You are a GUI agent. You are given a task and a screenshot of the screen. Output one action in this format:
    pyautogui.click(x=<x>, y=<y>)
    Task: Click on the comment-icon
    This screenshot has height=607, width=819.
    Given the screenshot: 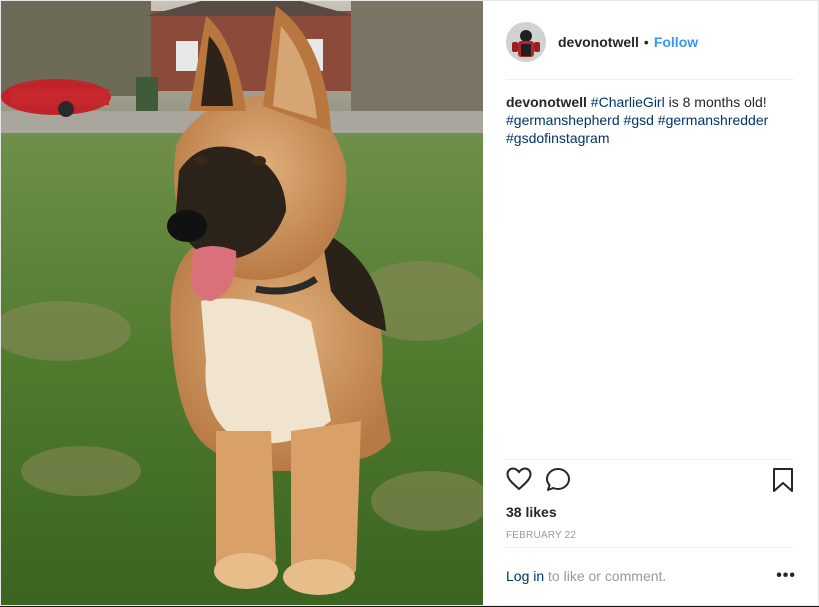 What is the action you would take?
    pyautogui.click(x=558, y=482)
    